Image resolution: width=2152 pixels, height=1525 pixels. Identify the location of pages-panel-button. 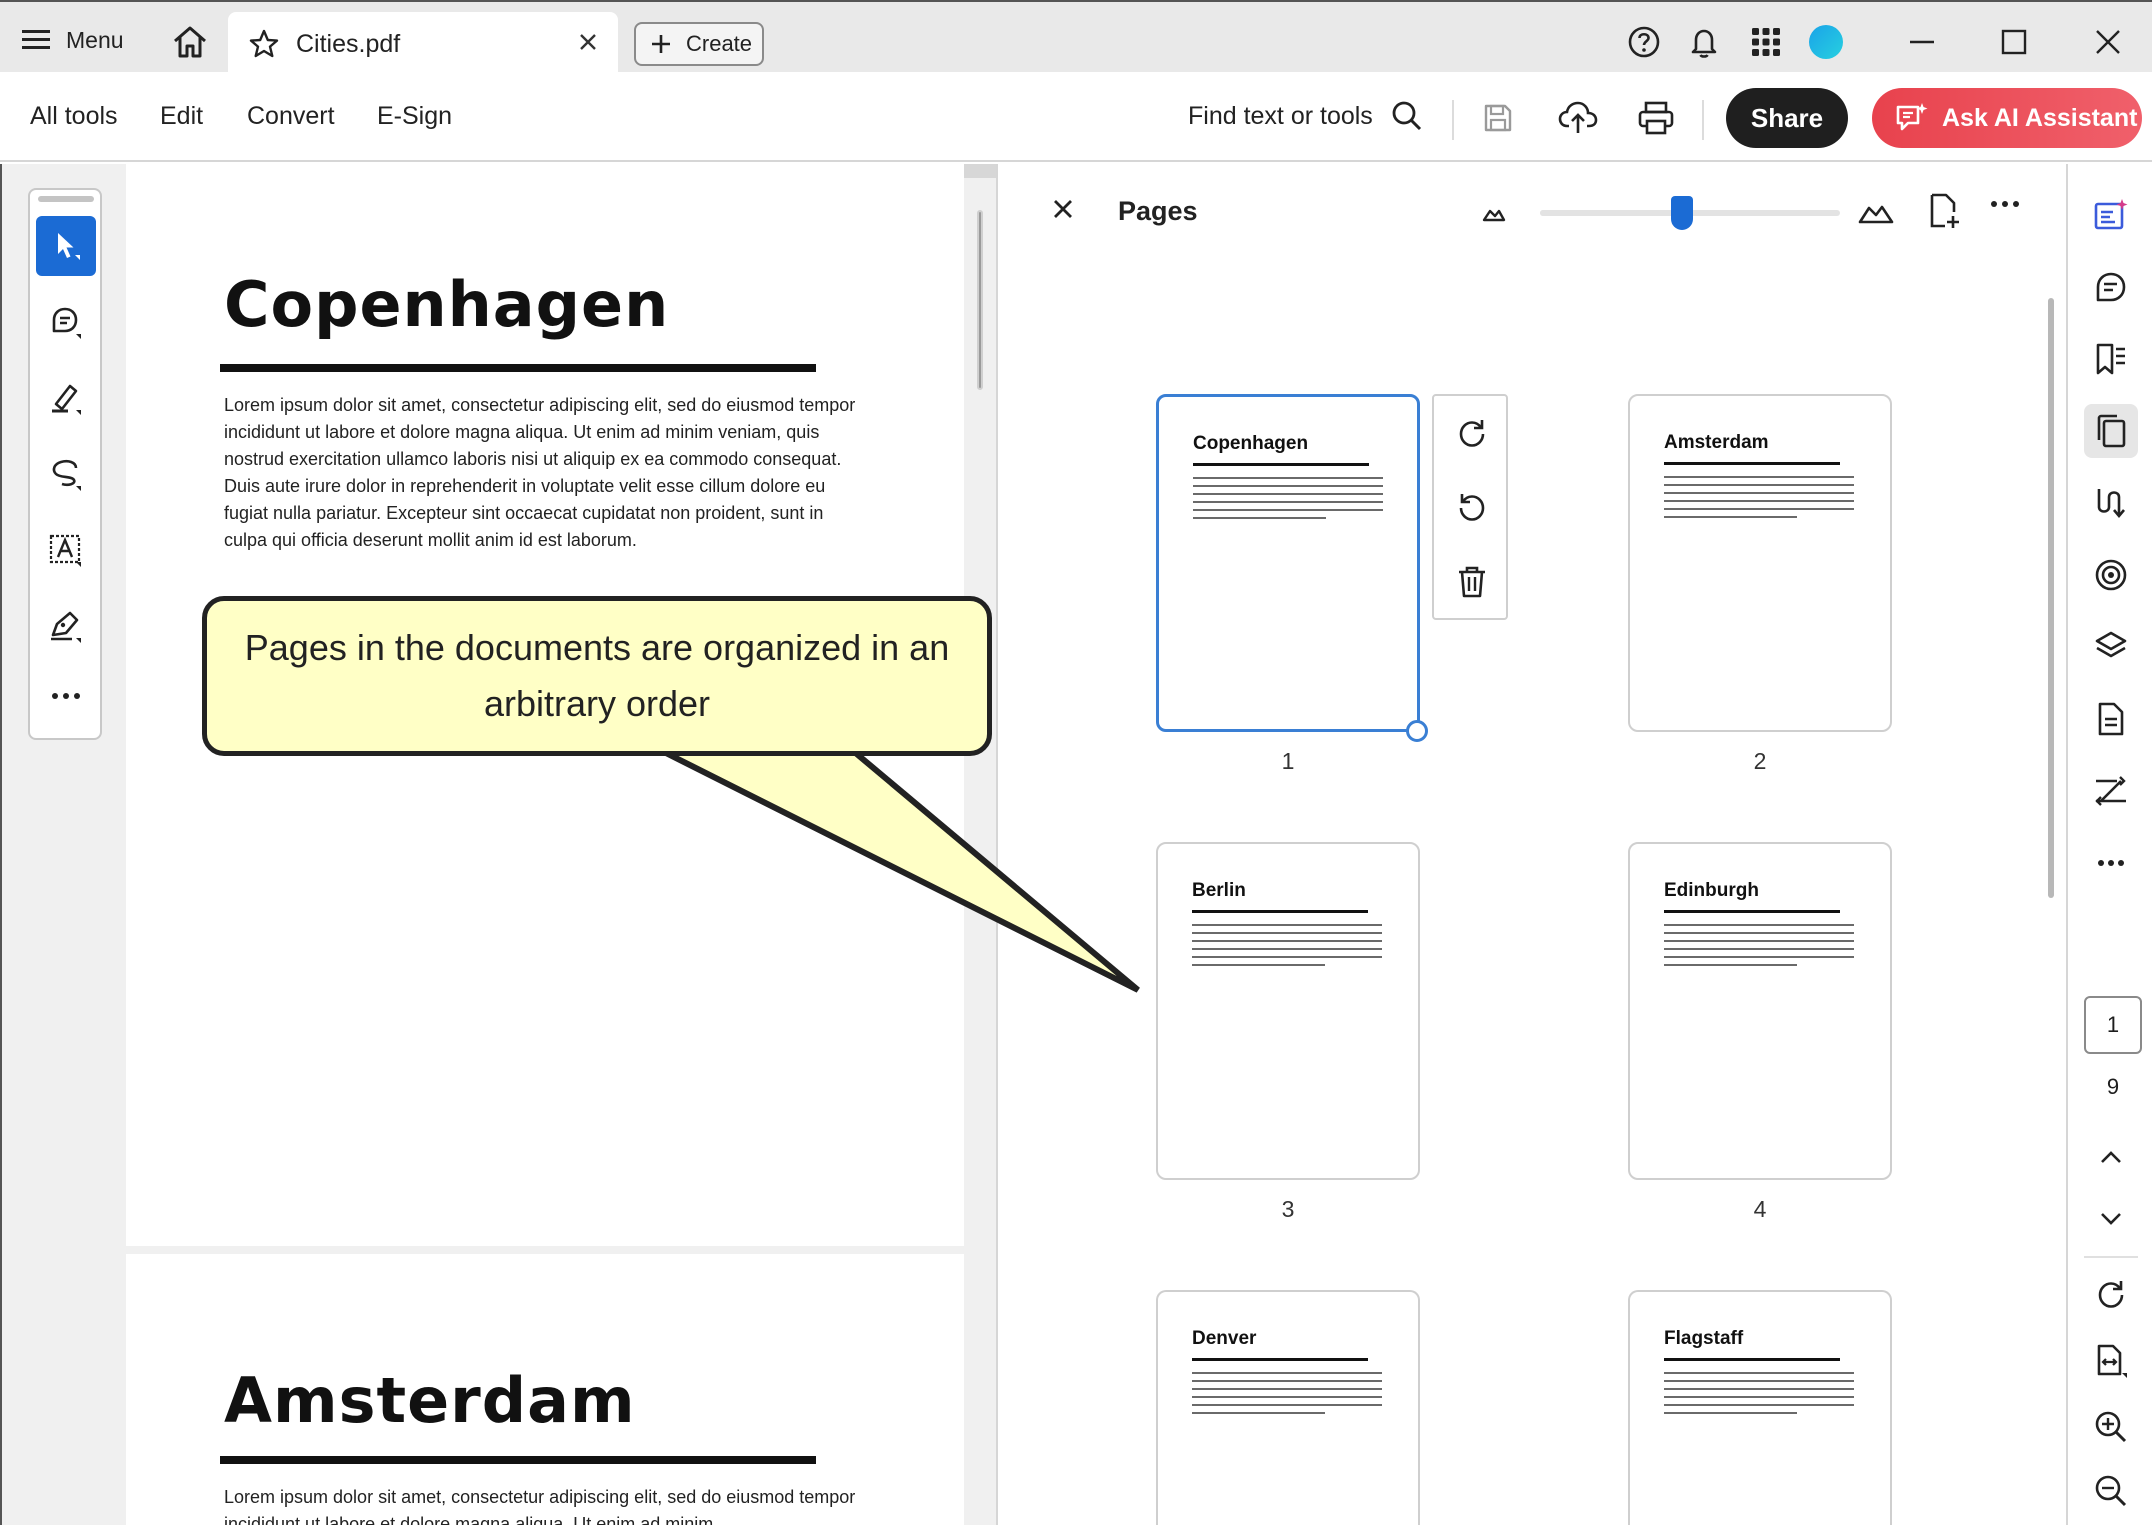
(2111, 431).